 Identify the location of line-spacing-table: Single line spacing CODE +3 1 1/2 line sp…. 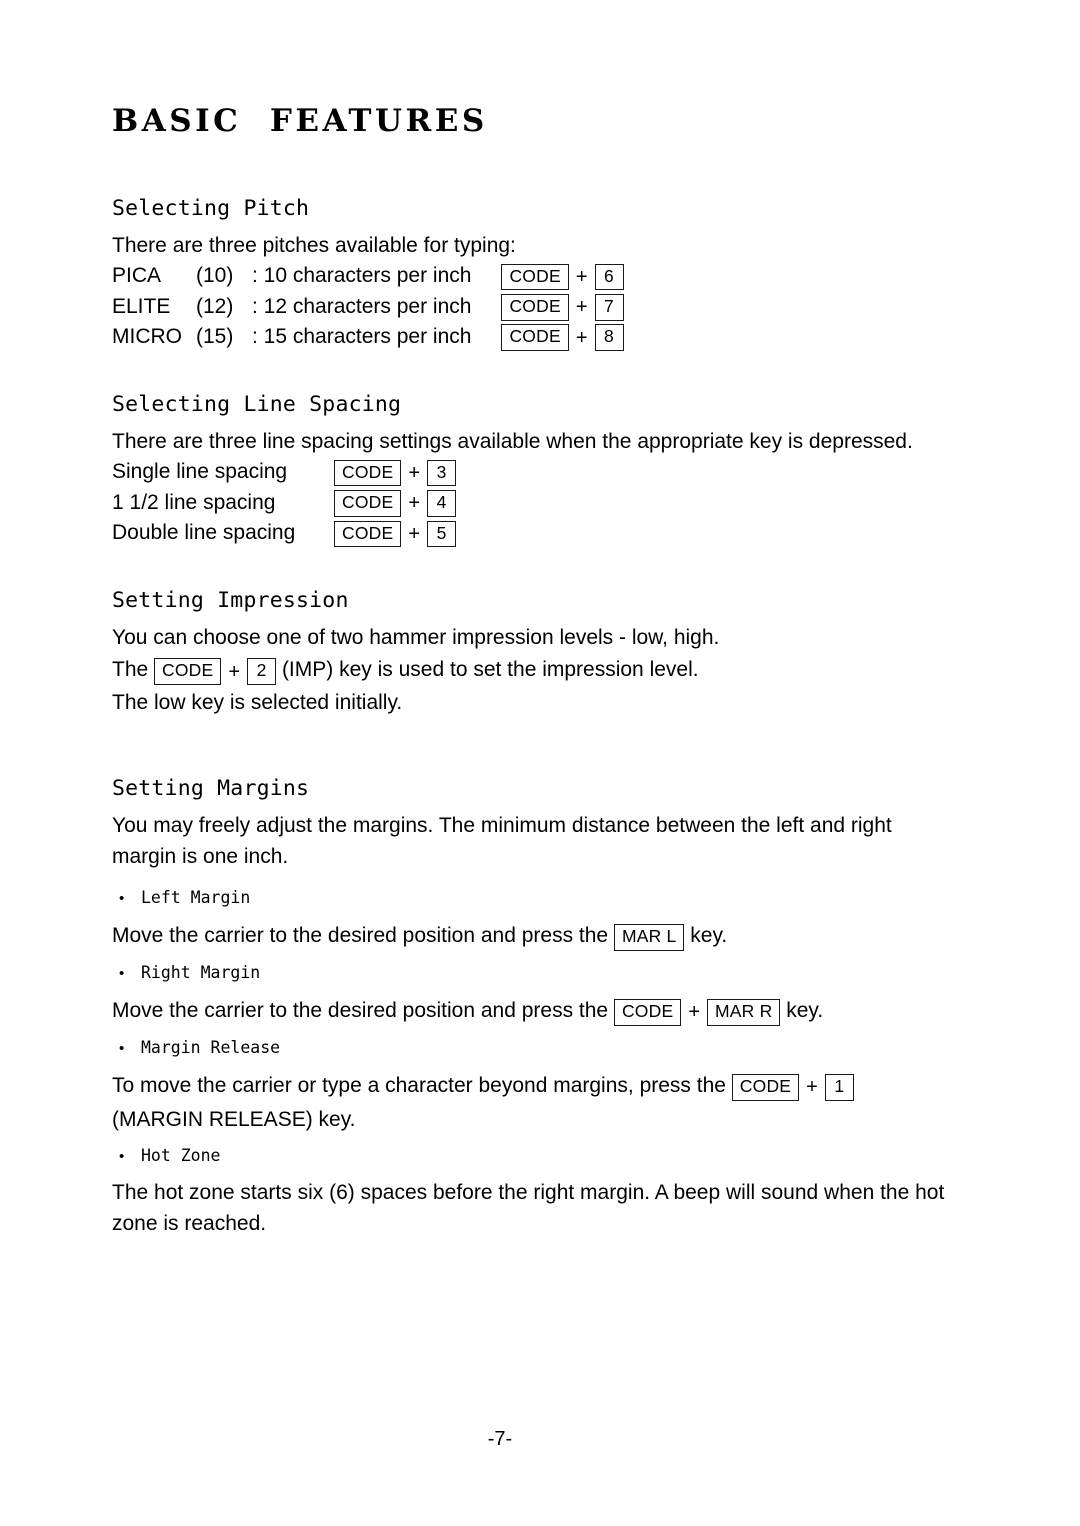
(284, 502).